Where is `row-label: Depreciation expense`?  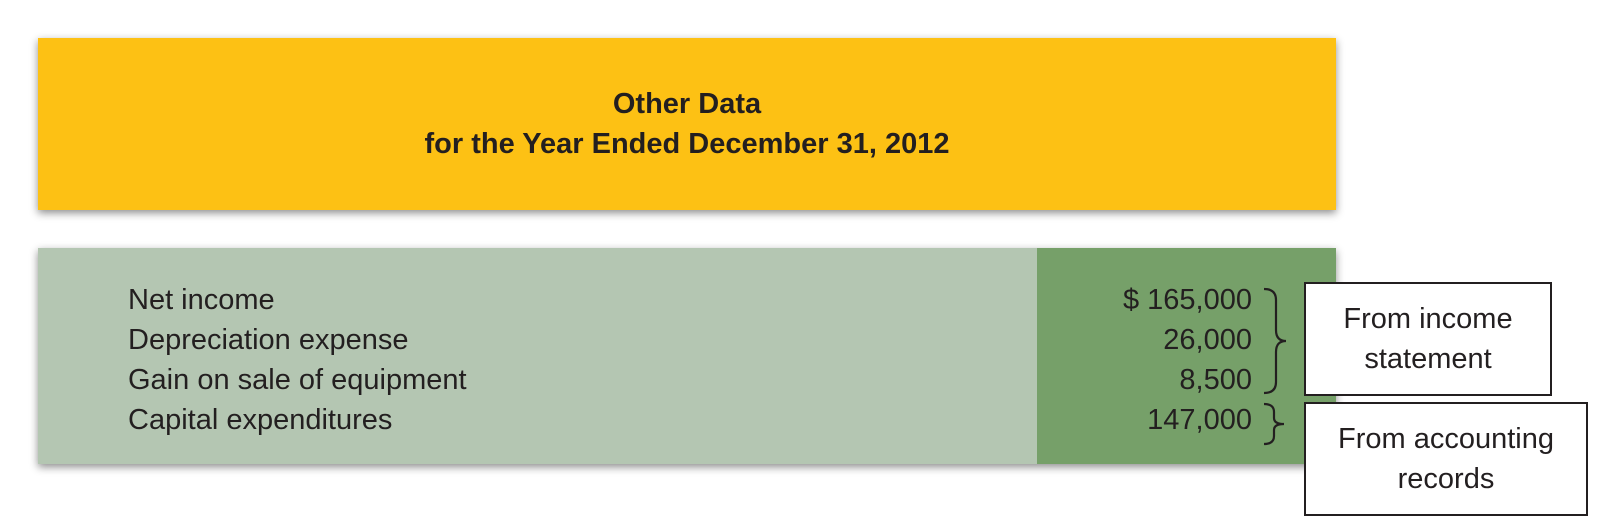
row-label: Depreciation expense is located at coordinates (268, 340).